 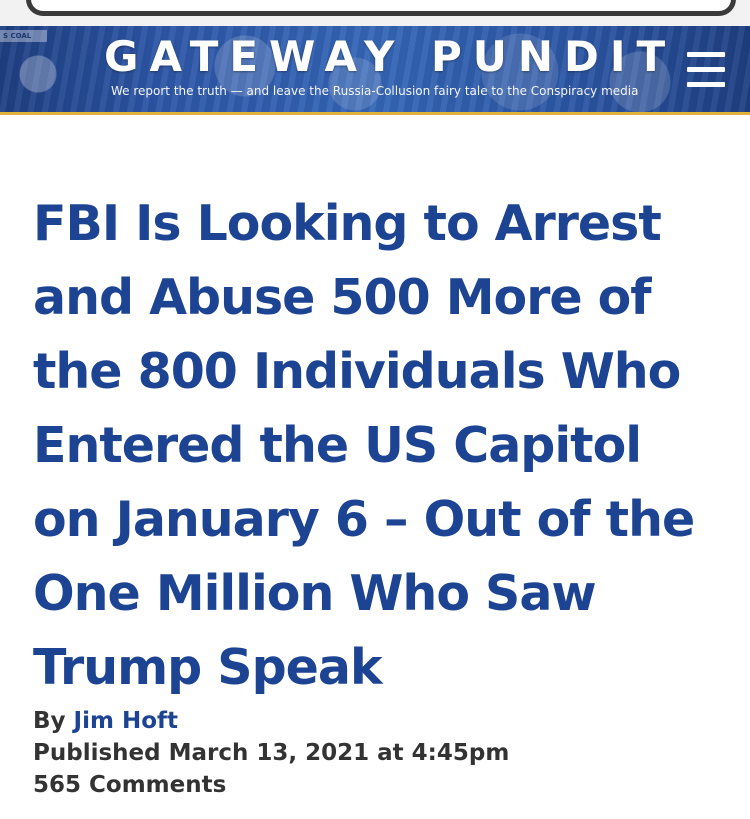 I want to click on site-logo: GATEWAY PUNDIT, so click(x=384, y=56).